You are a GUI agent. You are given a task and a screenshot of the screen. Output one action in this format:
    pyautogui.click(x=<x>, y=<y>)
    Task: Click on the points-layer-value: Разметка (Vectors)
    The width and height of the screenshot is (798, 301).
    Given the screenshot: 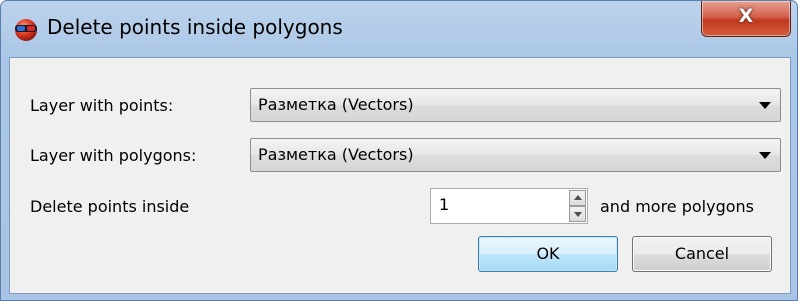 What is the action you would take?
    pyautogui.click(x=336, y=104)
    